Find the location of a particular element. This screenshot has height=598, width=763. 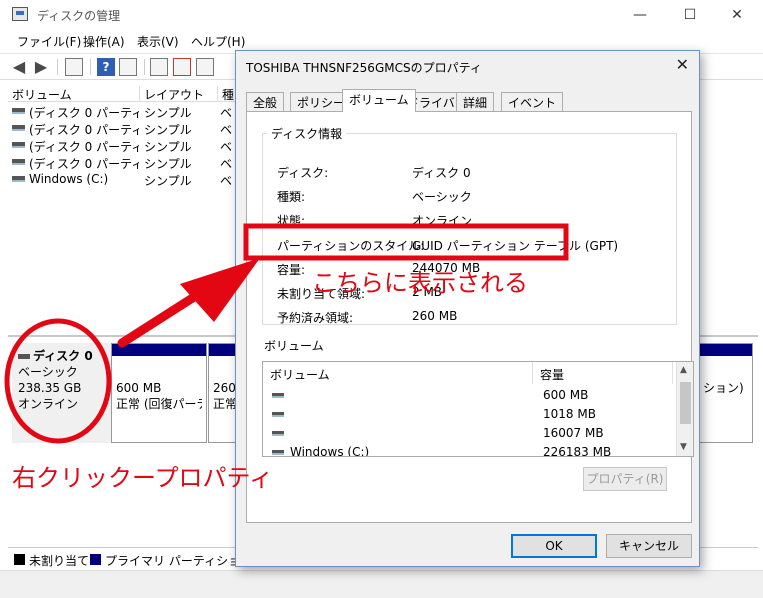

partition-text: 600 MB 正常 (回復パーテ is located at coordinates (159, 396).